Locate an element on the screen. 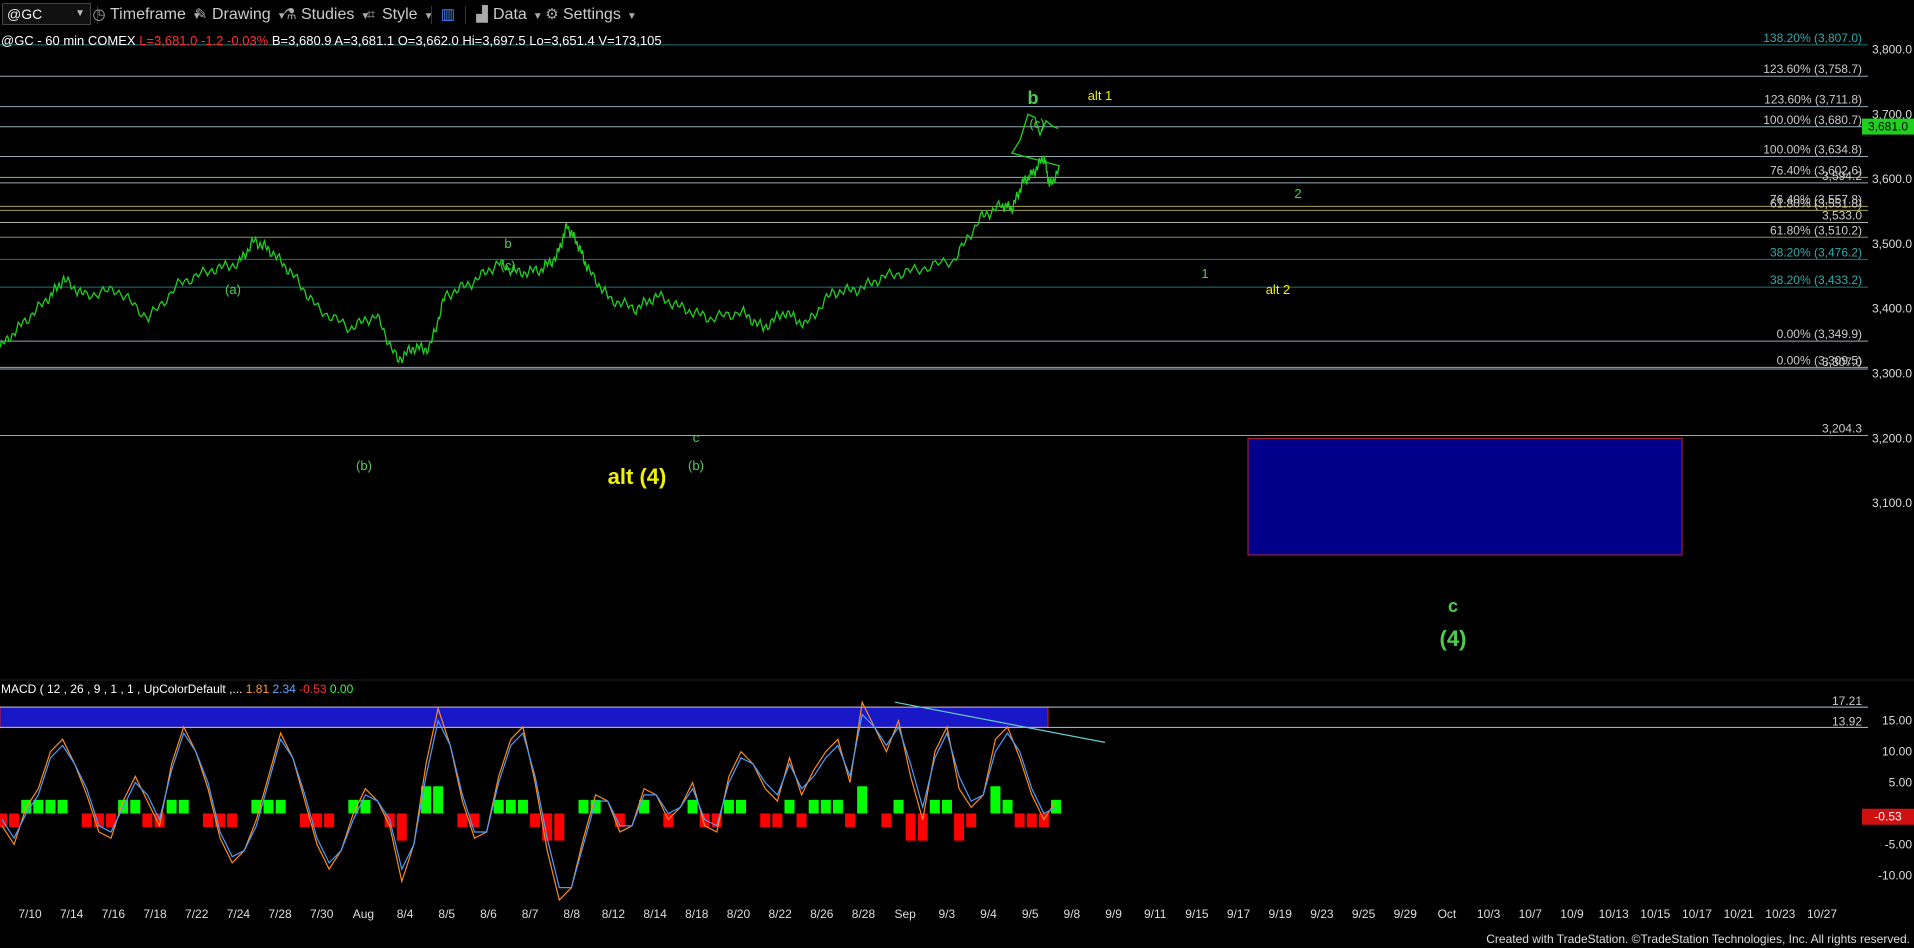 The height and width of the screenshot is (948, 1914). price-tick-label: 3,800.0 is located at coordinates (1892, 49).